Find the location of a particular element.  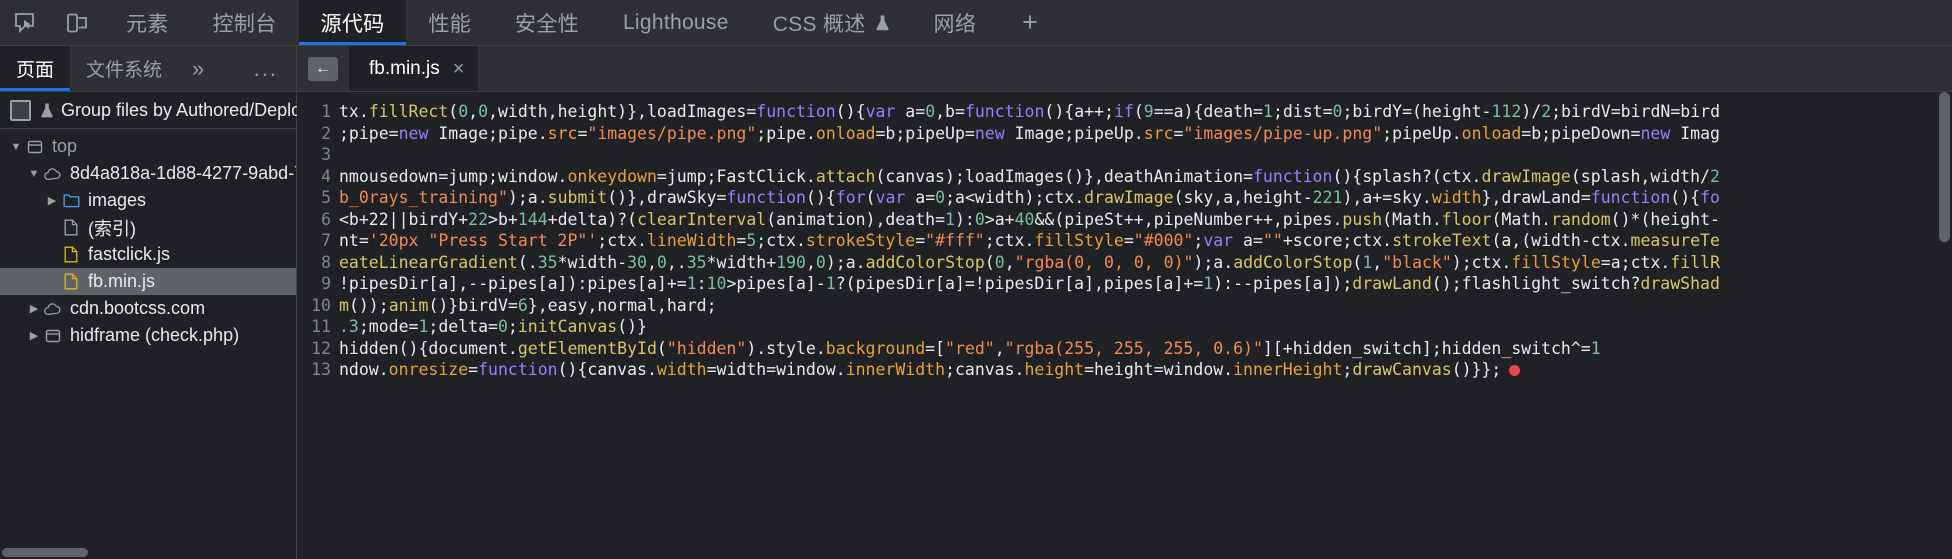

code-token: "black" is located at coordinates (1417, 262).